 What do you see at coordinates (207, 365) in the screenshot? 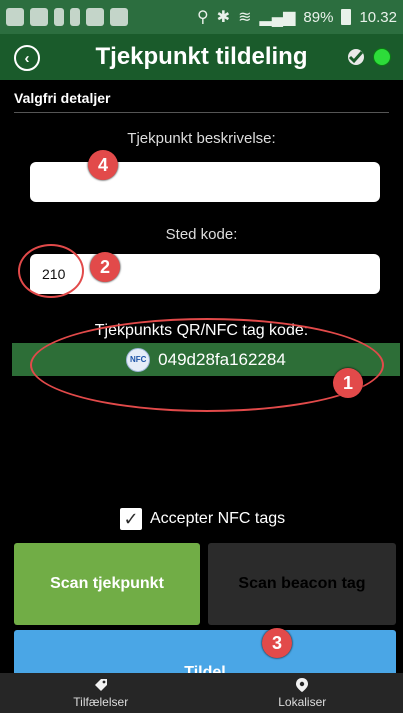
I see `annotation-ring-tag` at bounding box center [207, 365].